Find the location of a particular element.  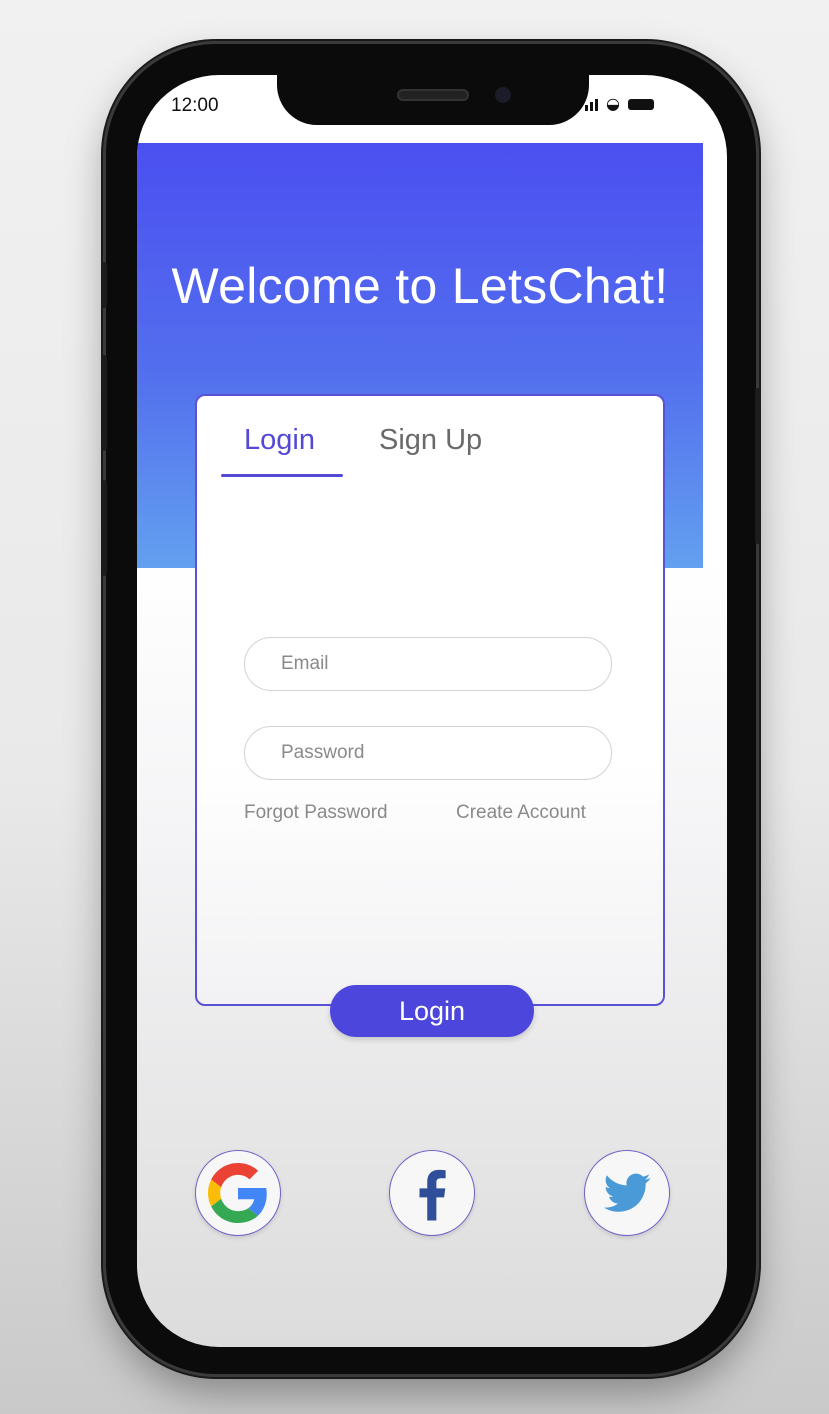

email-input is located at coordinates (428, 664).